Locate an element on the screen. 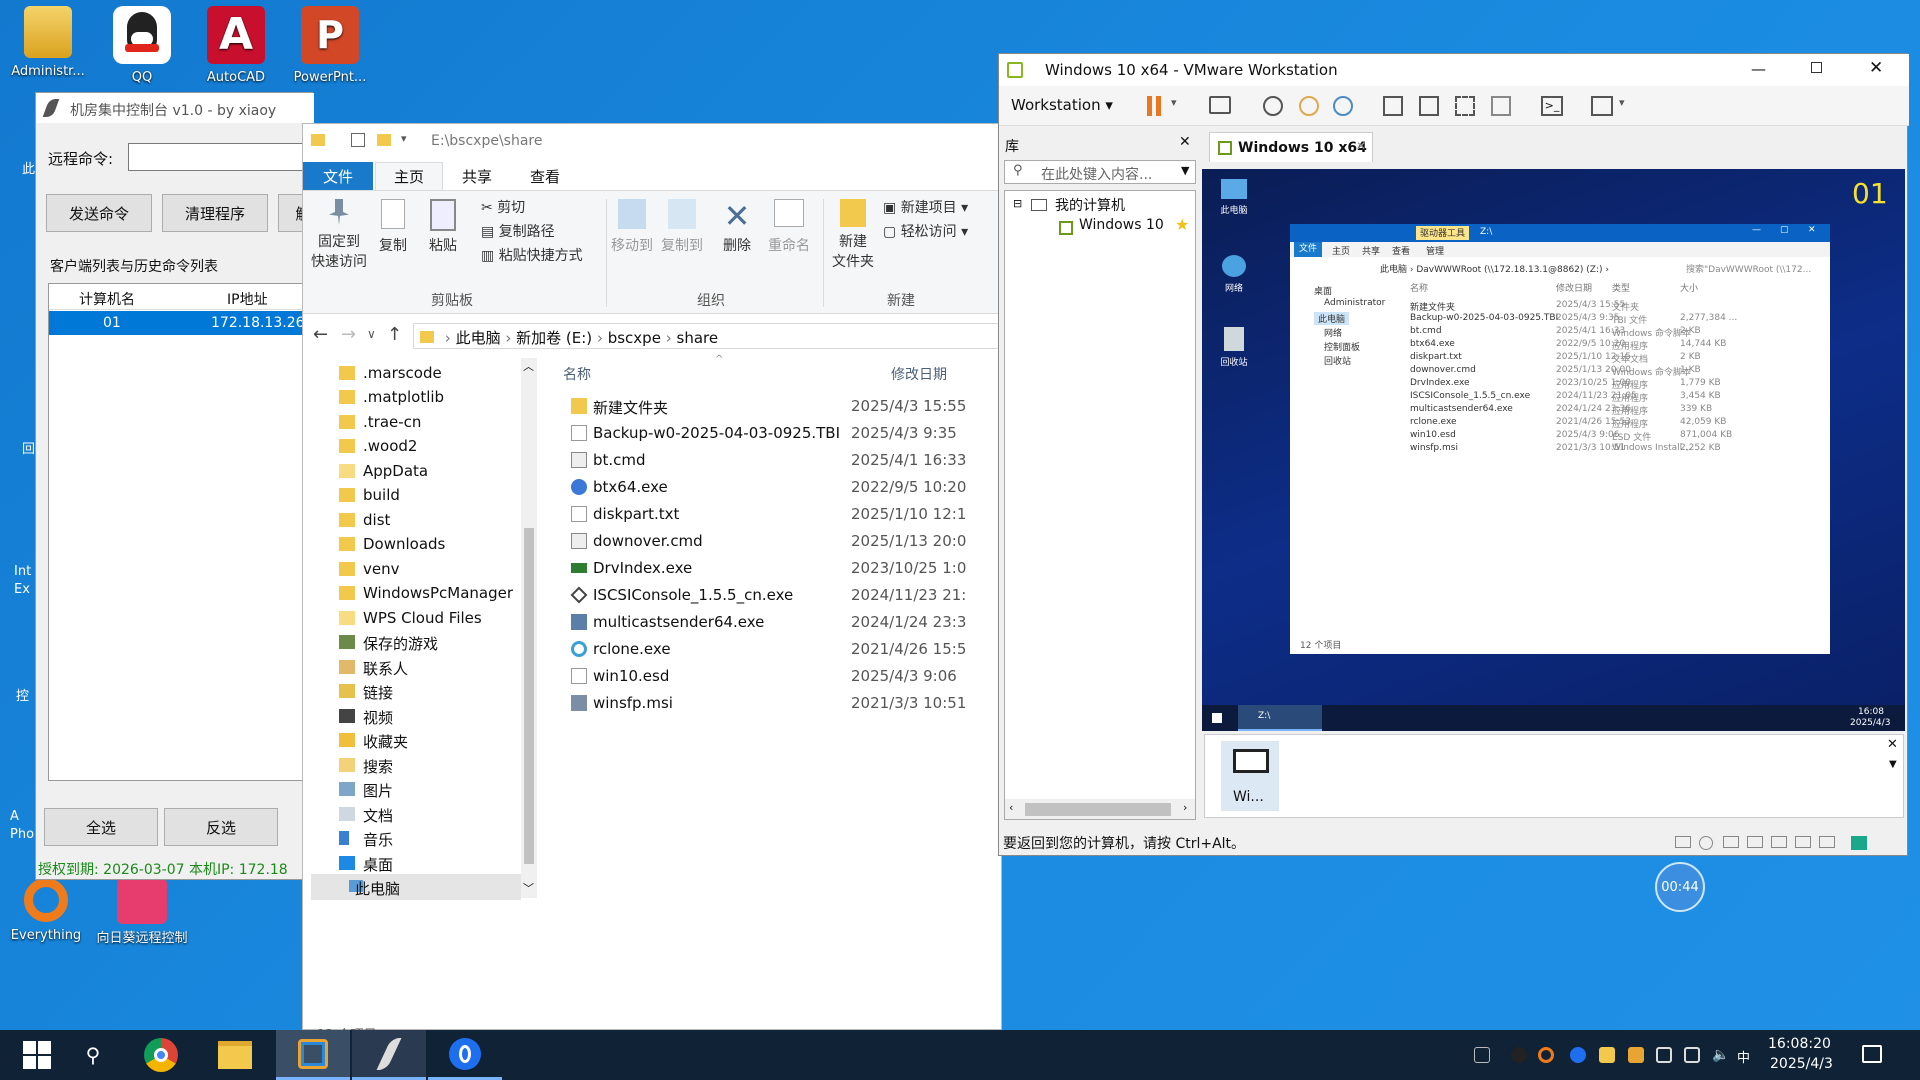 Image resolution: width=1920 pixels, height=1080 pixels. pause-icon is located at coordinates (1149, 106).